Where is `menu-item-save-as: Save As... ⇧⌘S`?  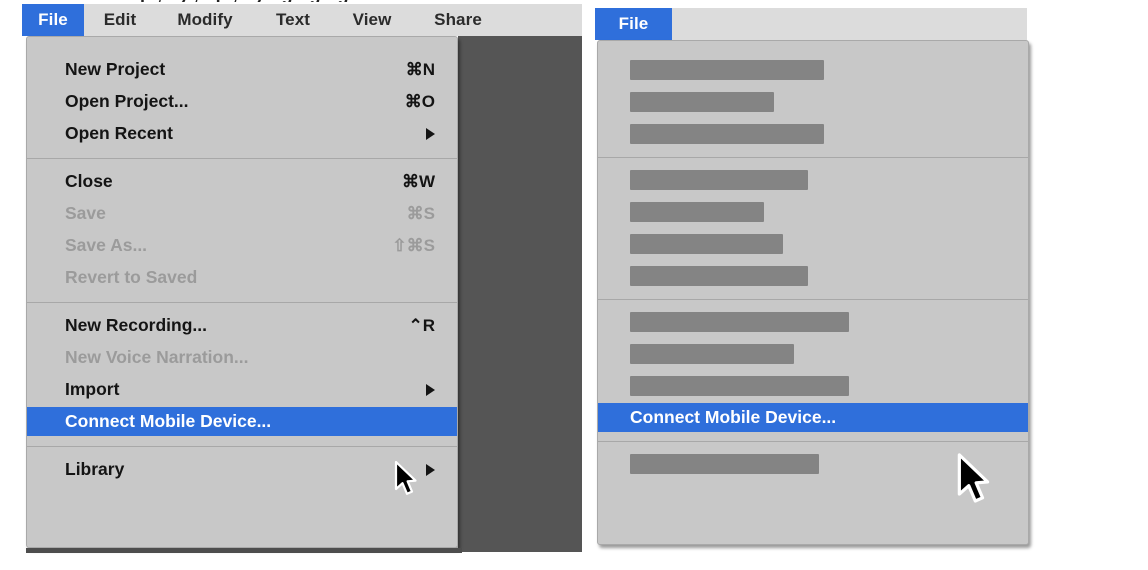 menu-item-save-as: Save As... ⇧⌘S is located at coordinates (242, 245).